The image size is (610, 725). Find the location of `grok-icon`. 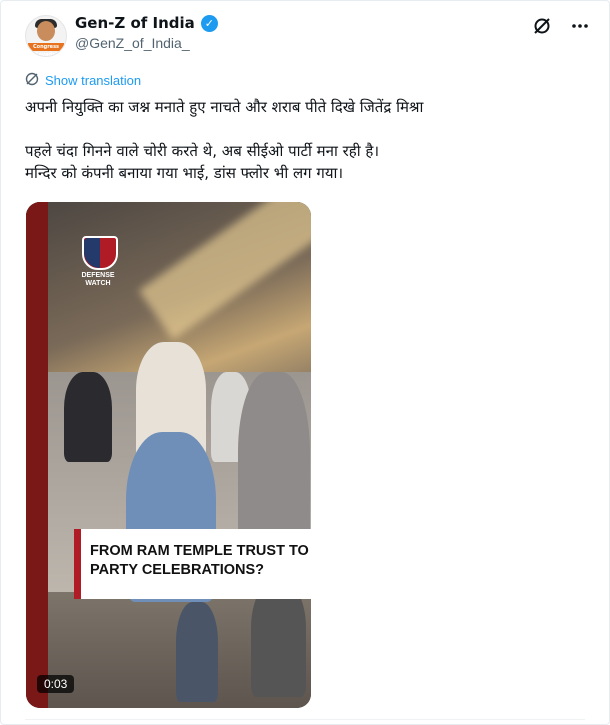

grok-icon is located at coordinates (542, 26).